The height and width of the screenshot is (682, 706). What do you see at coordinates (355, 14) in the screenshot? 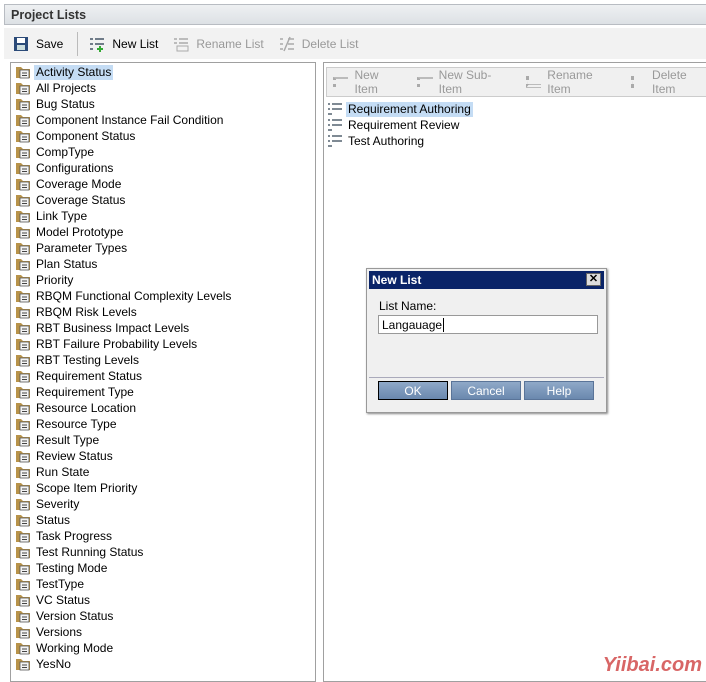
I see `panel-title: Project Lists` at bounding box center [355, 14].